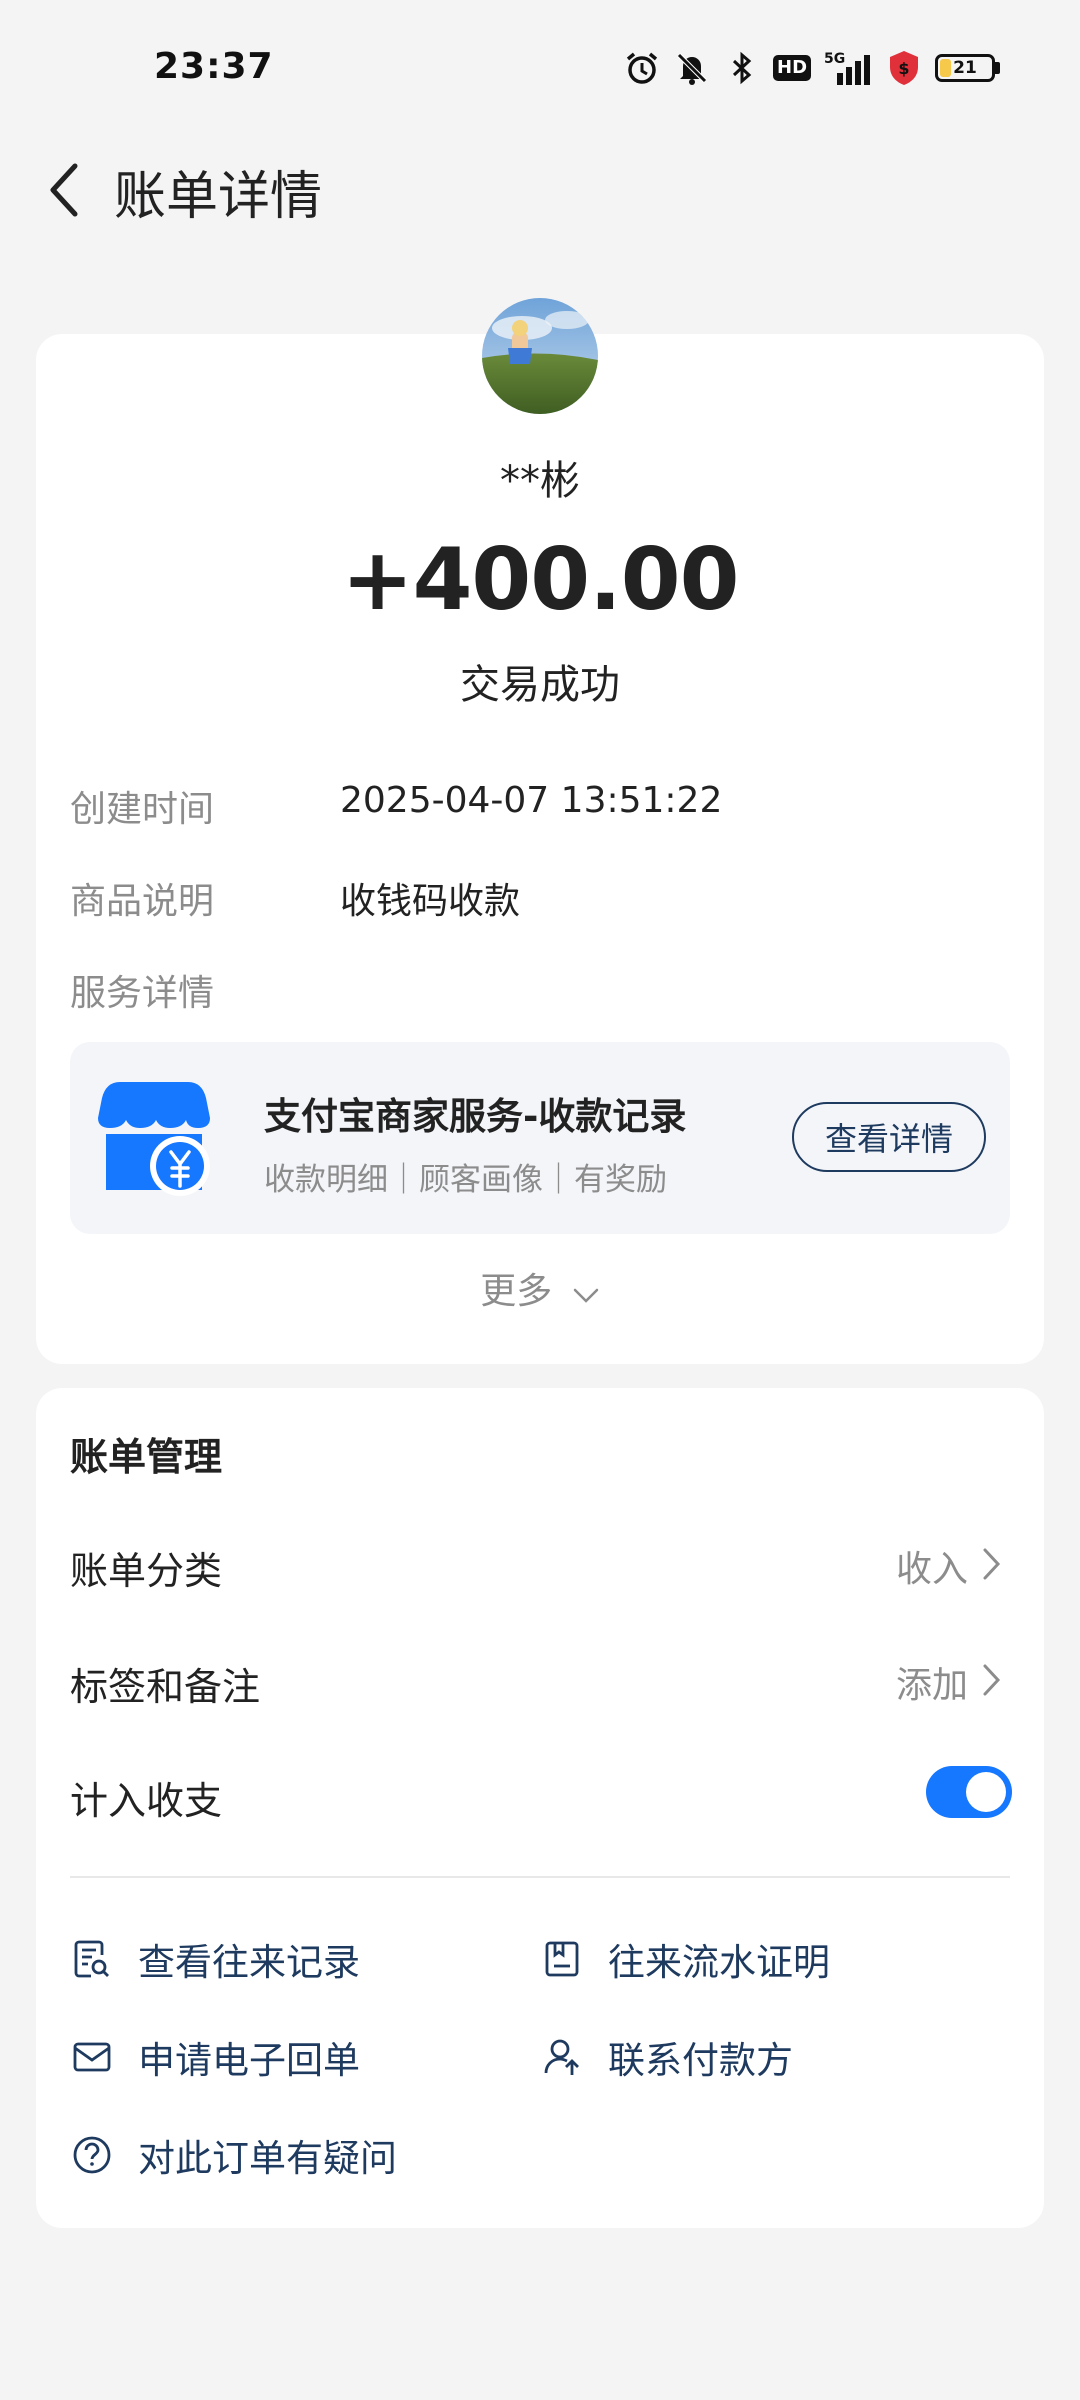 Image resolution: width=1080 pixels, height=2400 pixels. What do you see at coordinates (154, 1138) in the screenshot?
I see `merchant-shop-icon` at bounding box center [154, 1138].